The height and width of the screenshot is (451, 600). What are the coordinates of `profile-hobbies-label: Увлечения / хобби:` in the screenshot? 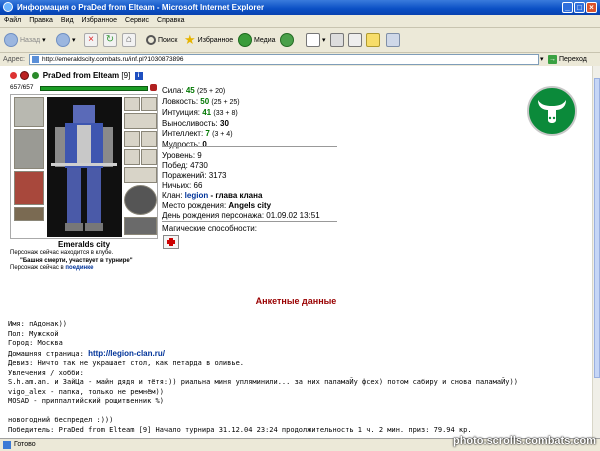 It's located at (46, 372).